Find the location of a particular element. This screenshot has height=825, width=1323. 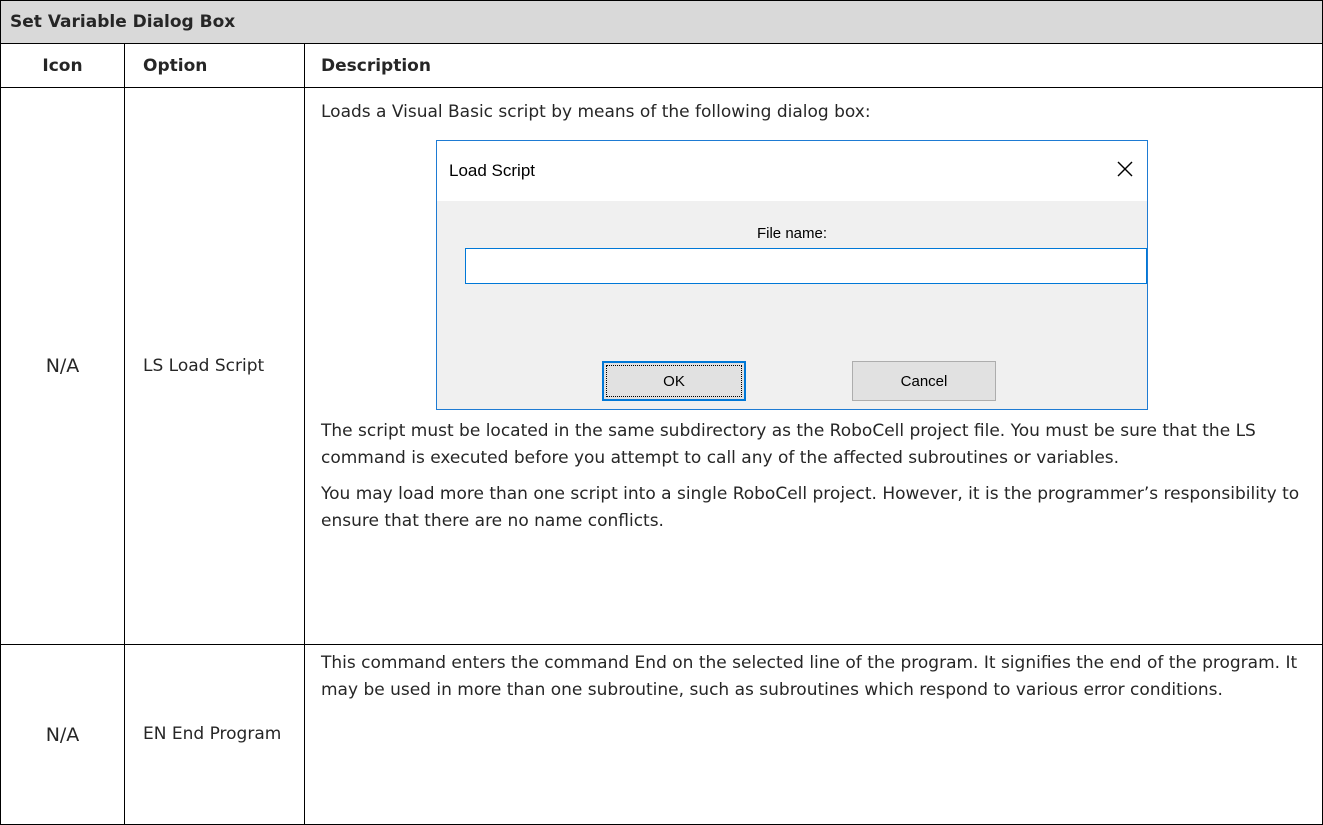

header-icon: Icon is located at coordinates (63, 65).